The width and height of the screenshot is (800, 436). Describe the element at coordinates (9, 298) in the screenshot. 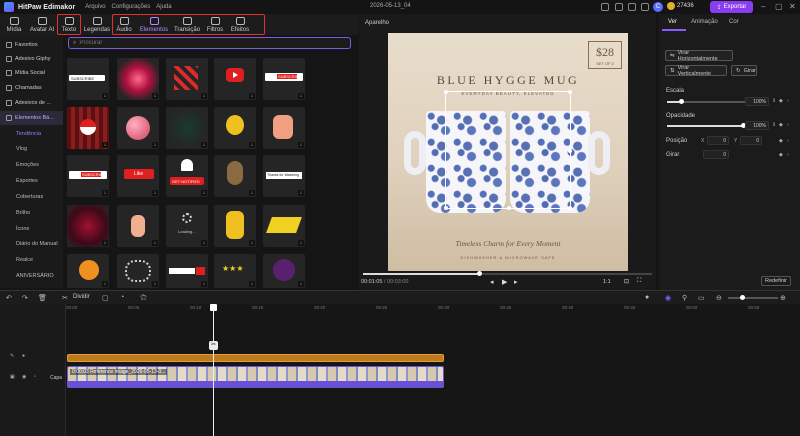

I see `undo-icon: ↶` at that location.